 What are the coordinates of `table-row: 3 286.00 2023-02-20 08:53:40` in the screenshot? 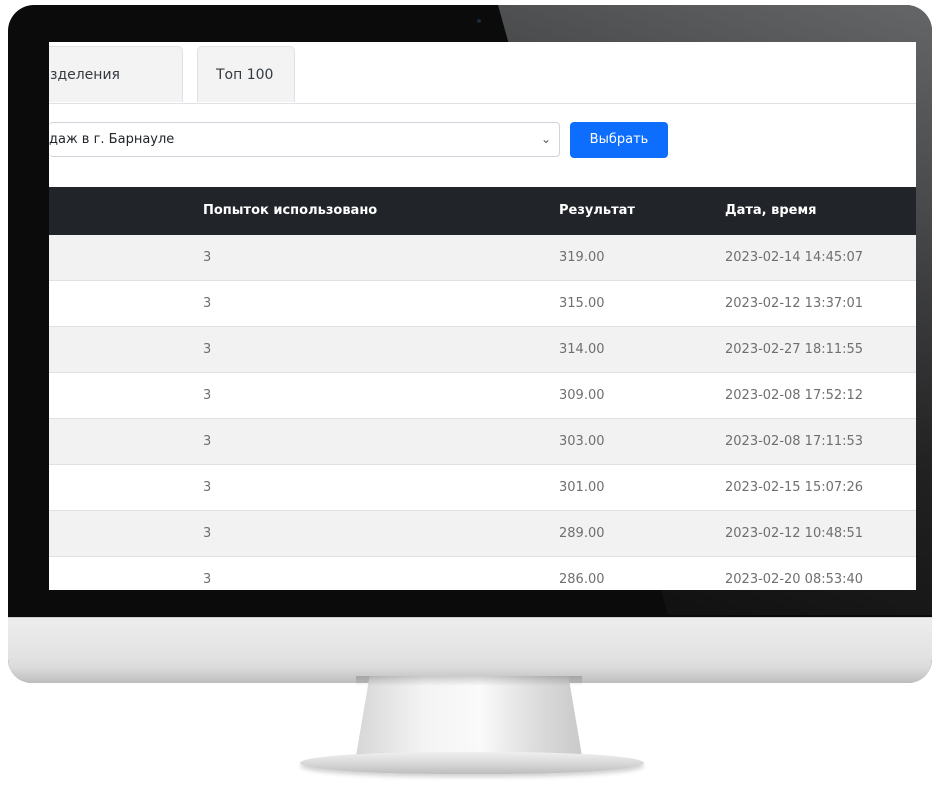 It's located at (482, 573).